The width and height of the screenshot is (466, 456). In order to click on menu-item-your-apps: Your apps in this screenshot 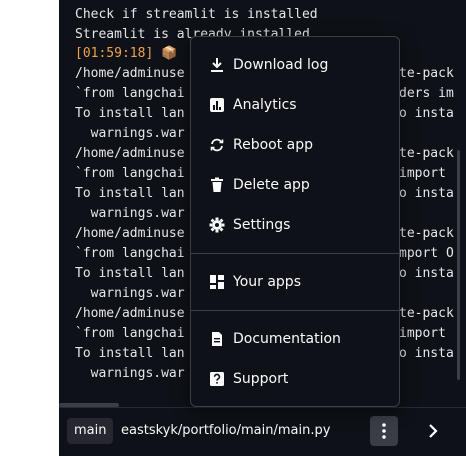, I will do `click(295, 282)`.